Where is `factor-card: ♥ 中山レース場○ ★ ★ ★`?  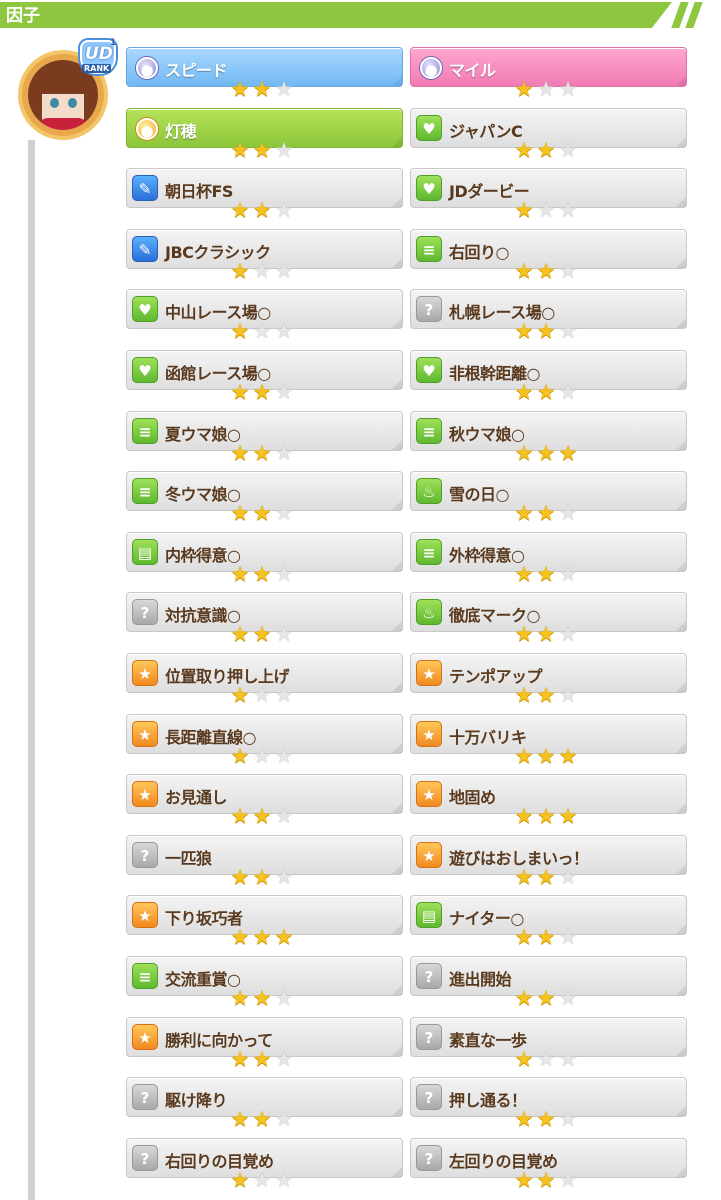
factor-card: ♥ 中山レース場○ ★ ★ ★ is located at coordinates (264, 315).